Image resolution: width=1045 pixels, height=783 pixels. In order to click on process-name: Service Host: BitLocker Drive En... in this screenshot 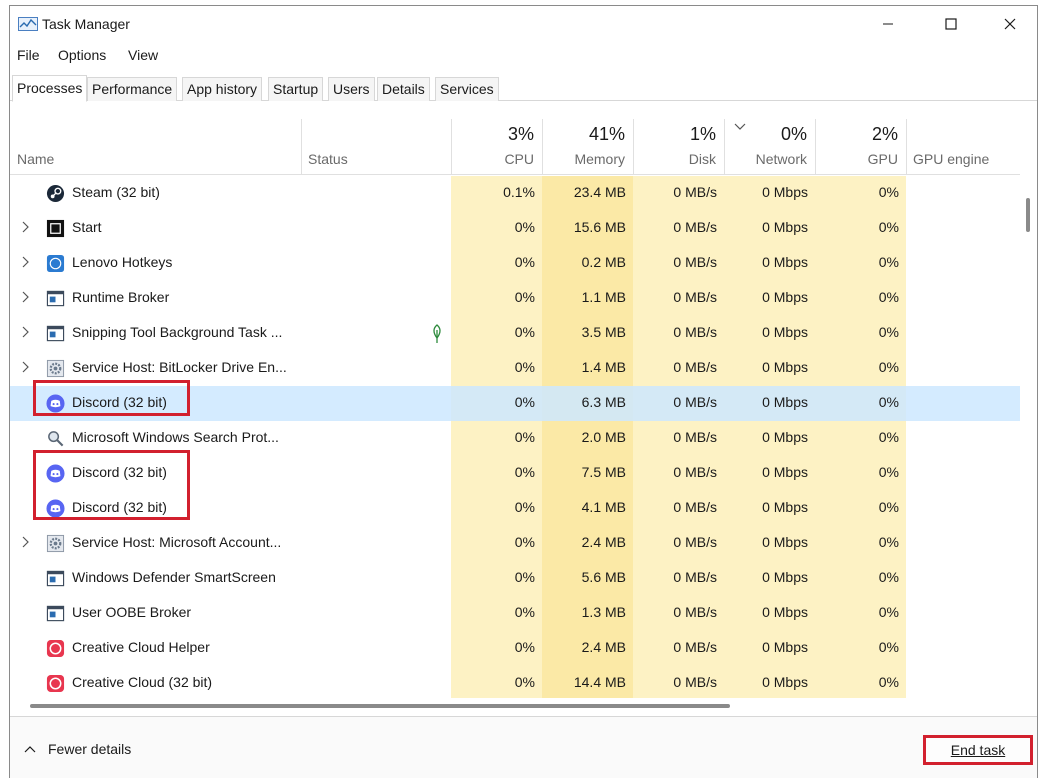, I will do `click(179, 367)`.